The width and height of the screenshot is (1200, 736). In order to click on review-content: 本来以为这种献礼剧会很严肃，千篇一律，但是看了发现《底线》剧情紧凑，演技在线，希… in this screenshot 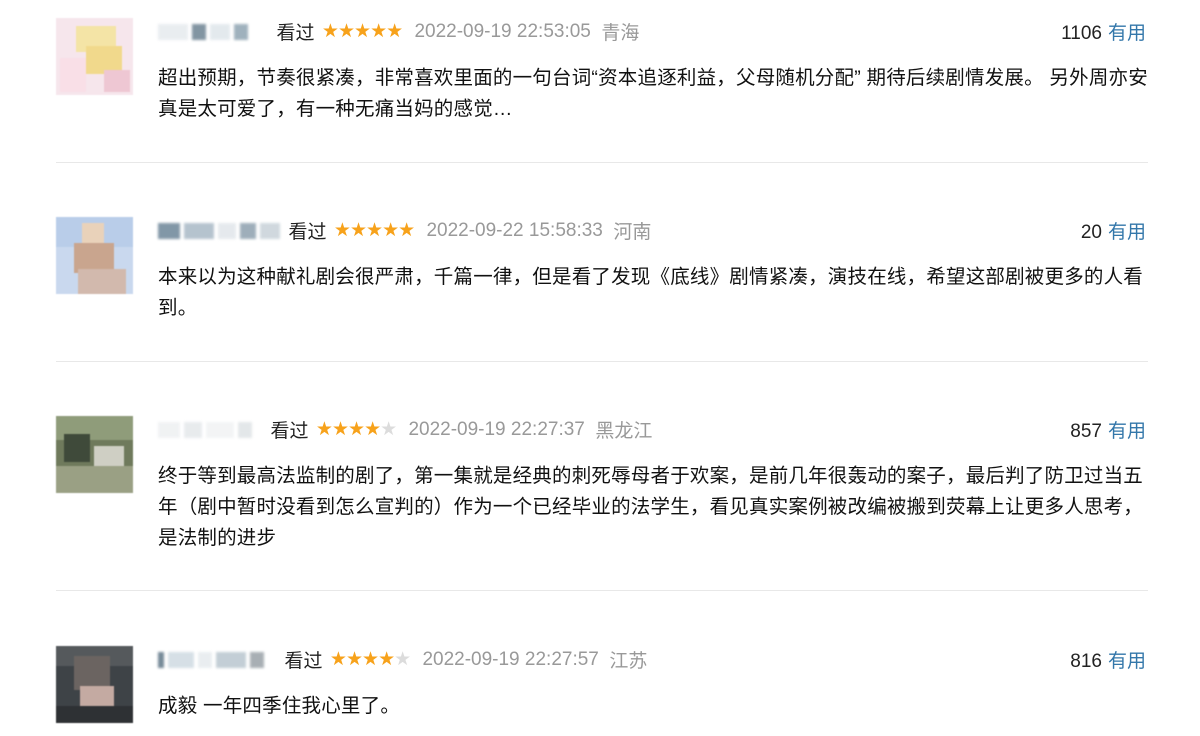, I will do `click(651, 292)`.